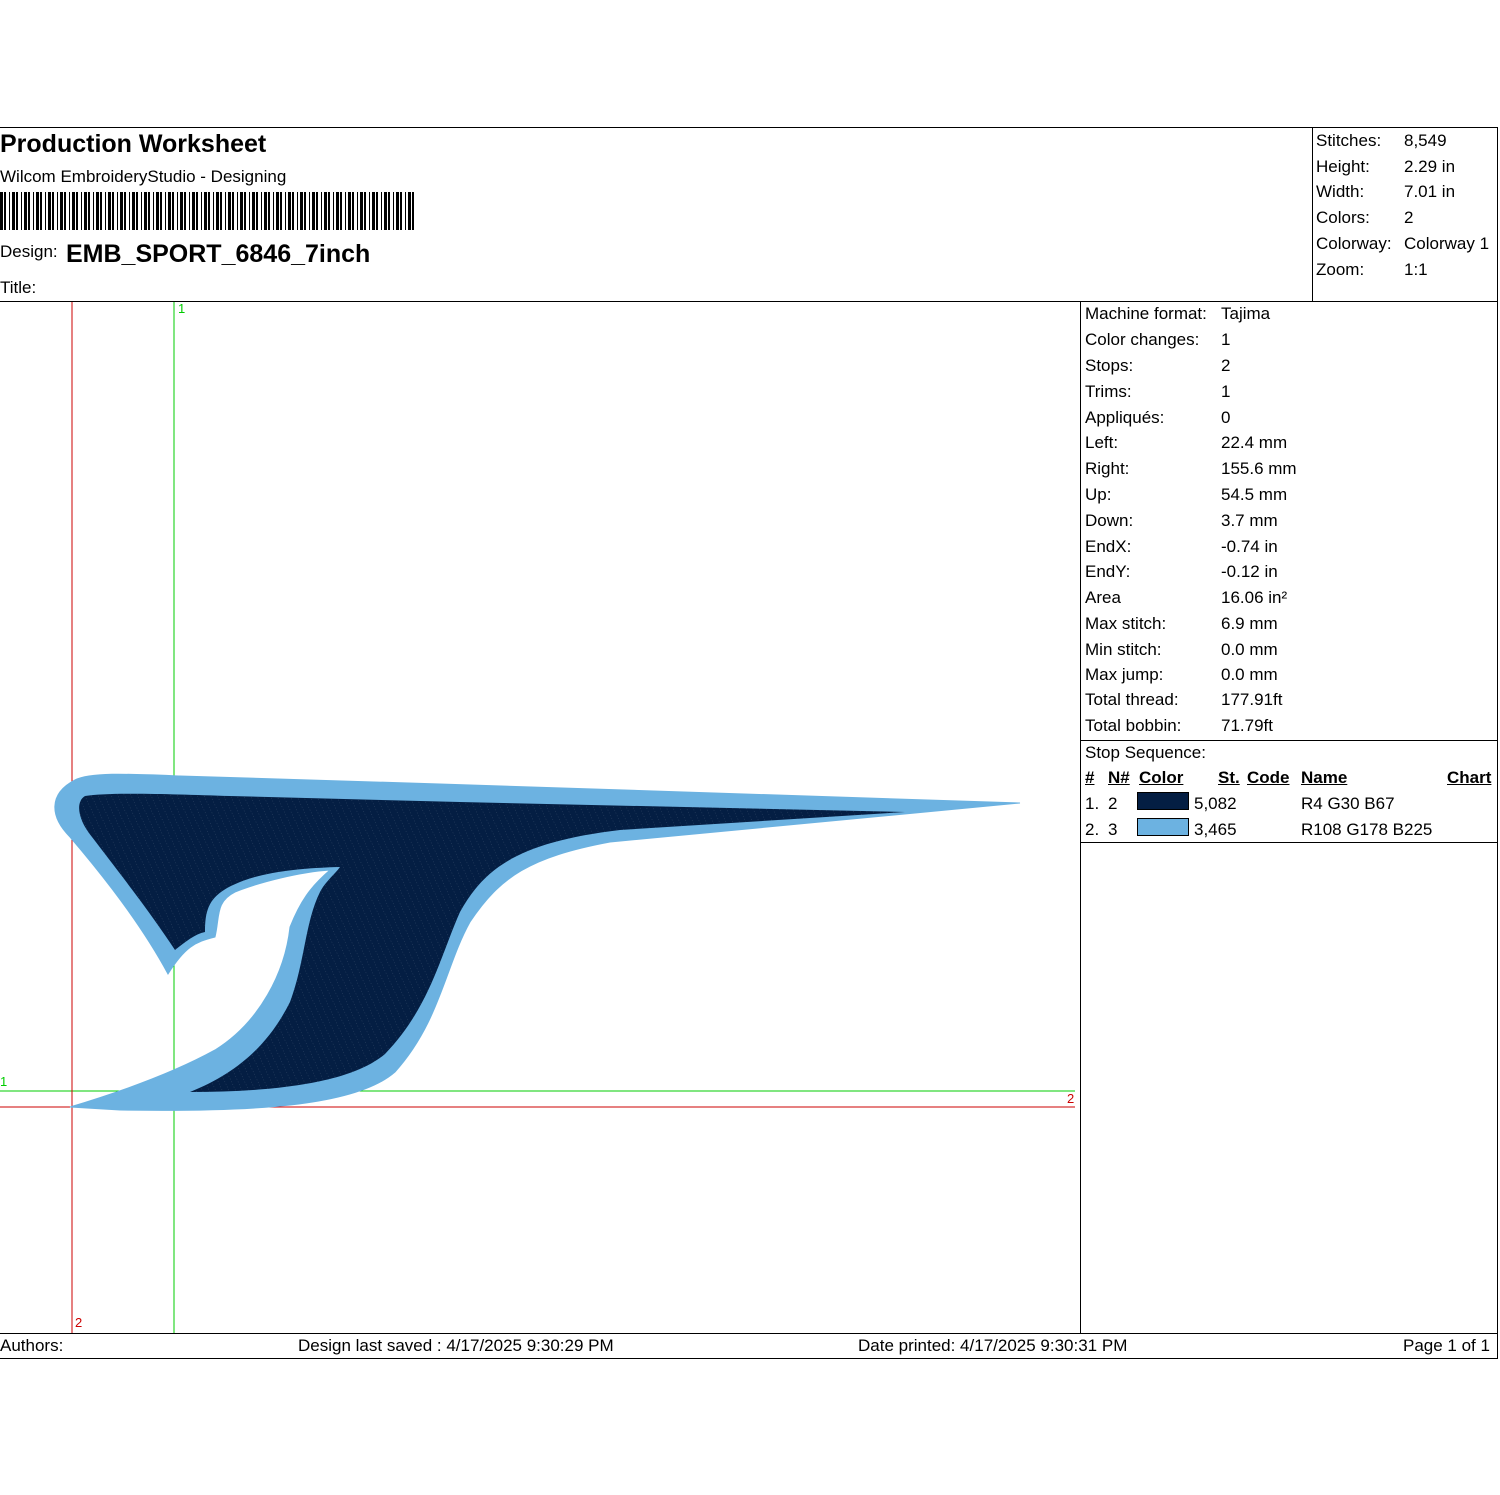 This screenshot has height=1495, width=1500. Describe the element at coordinates (143, 176) in the screenshot. I see `software-name: Wilcom EmbroideryStudio - Designing` at that location.